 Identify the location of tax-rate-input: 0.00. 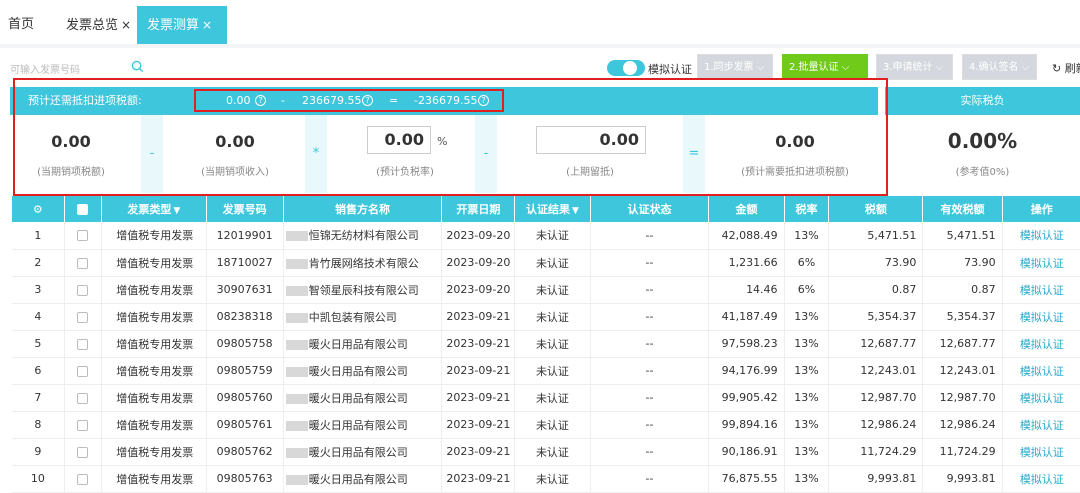
(399, 140).